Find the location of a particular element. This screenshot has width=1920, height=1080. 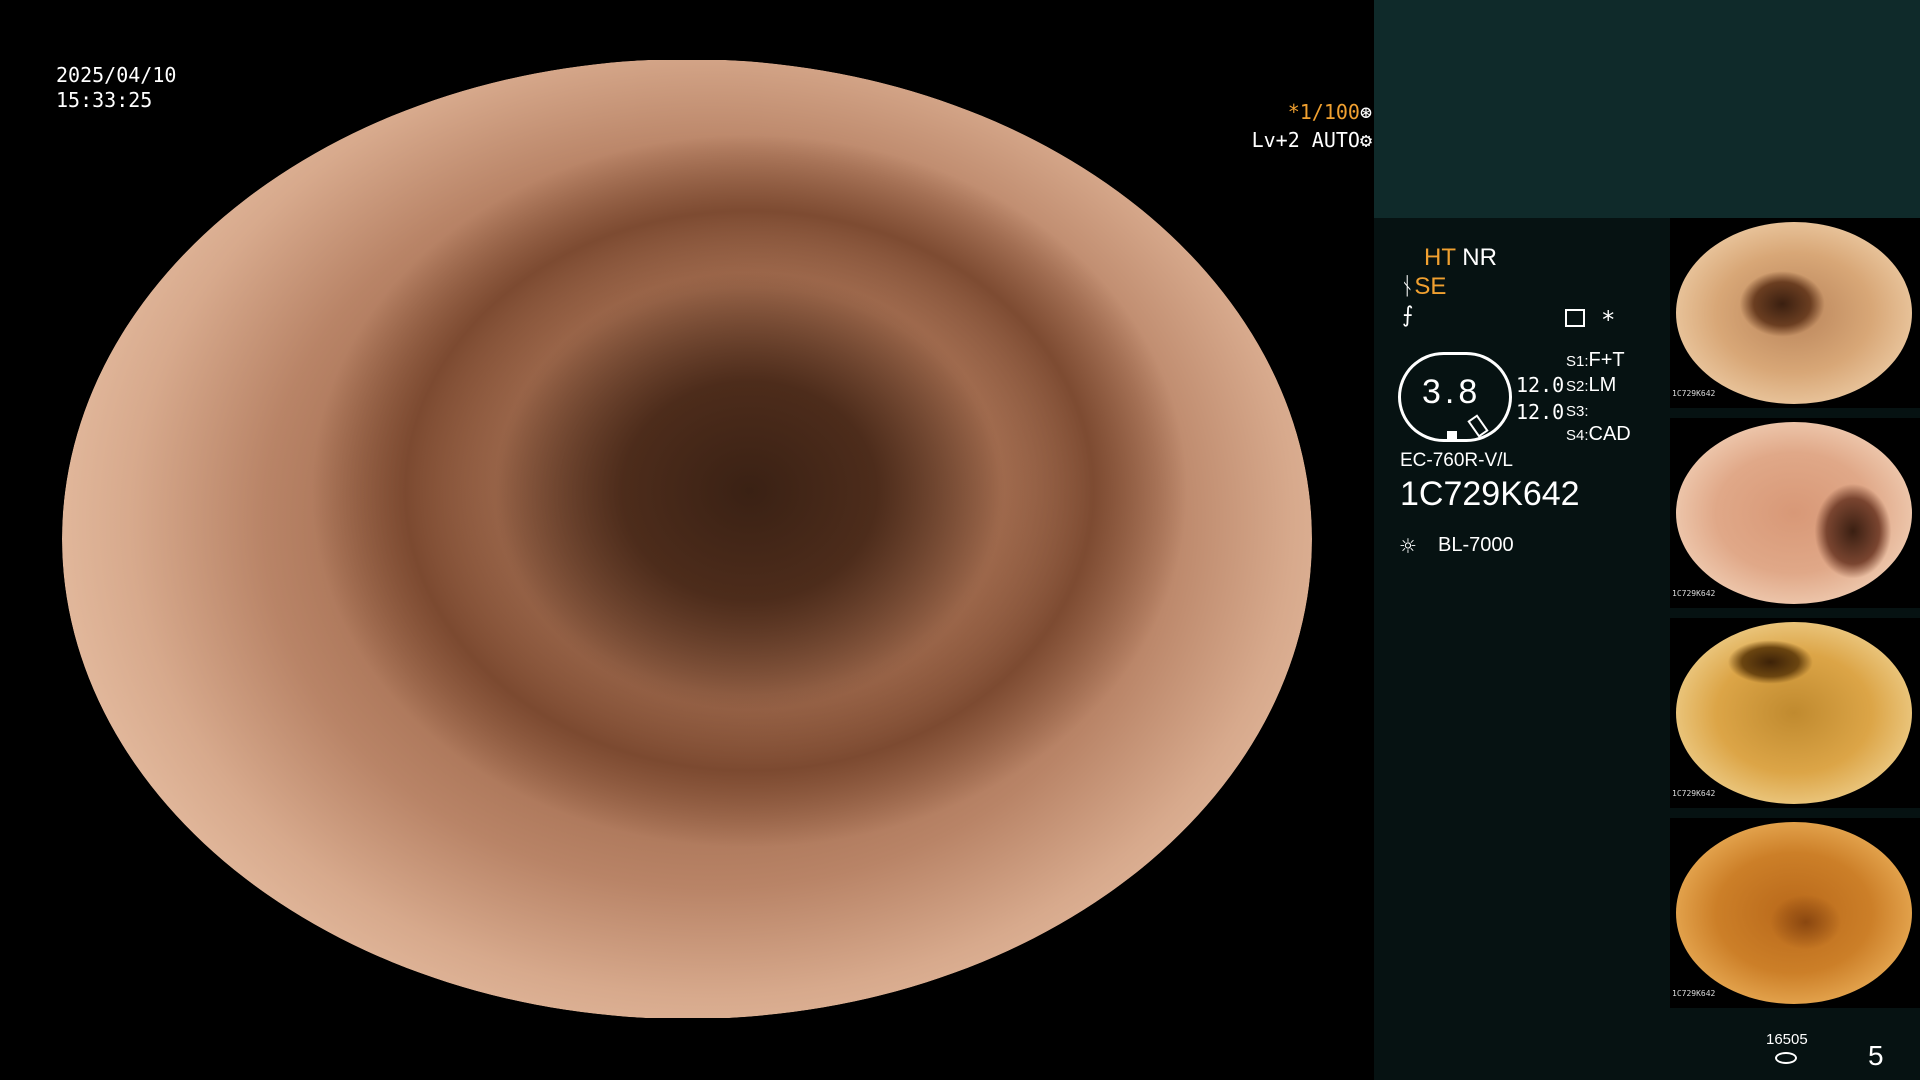

switch-value: F+T is located at coordinates (1606, 360).